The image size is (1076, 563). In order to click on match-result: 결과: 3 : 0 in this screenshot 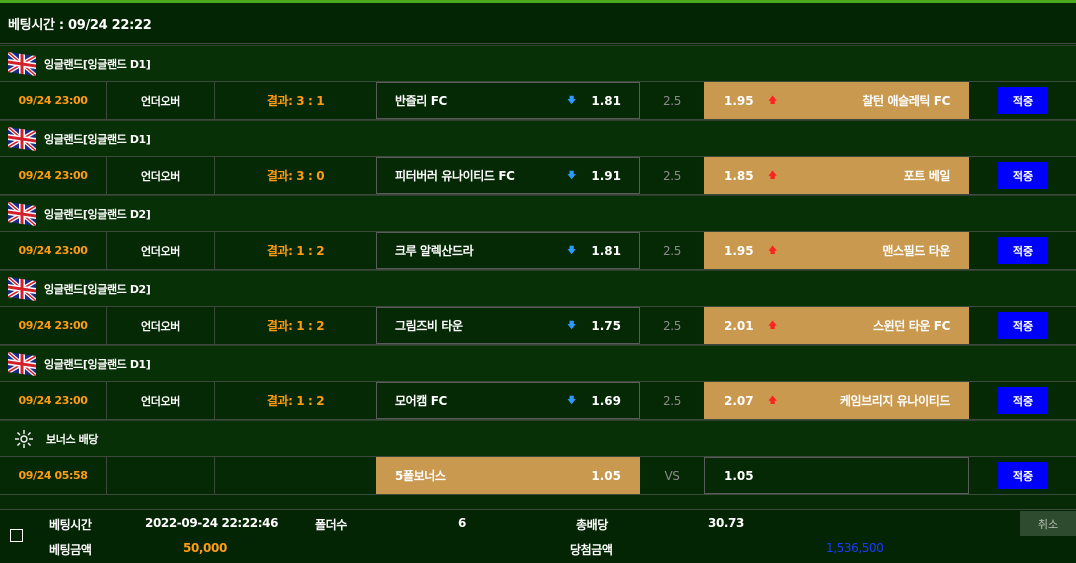, I will do `click(295, 175)`.